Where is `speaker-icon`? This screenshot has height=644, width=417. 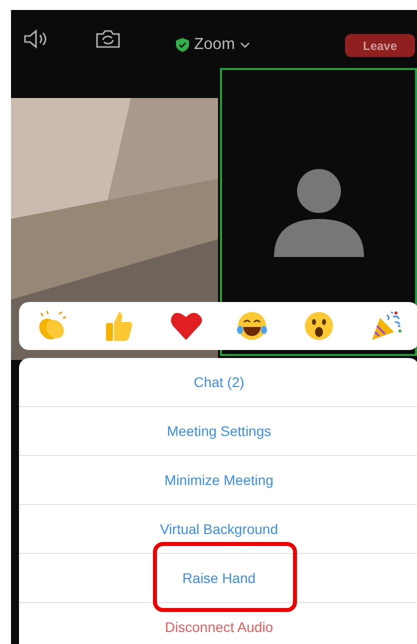
speaker-icon is located at coordinates (36, 39).